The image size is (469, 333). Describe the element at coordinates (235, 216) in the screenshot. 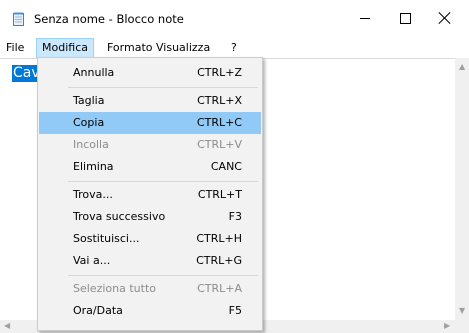

I see `menu-item-shortcut: F3` at that location.